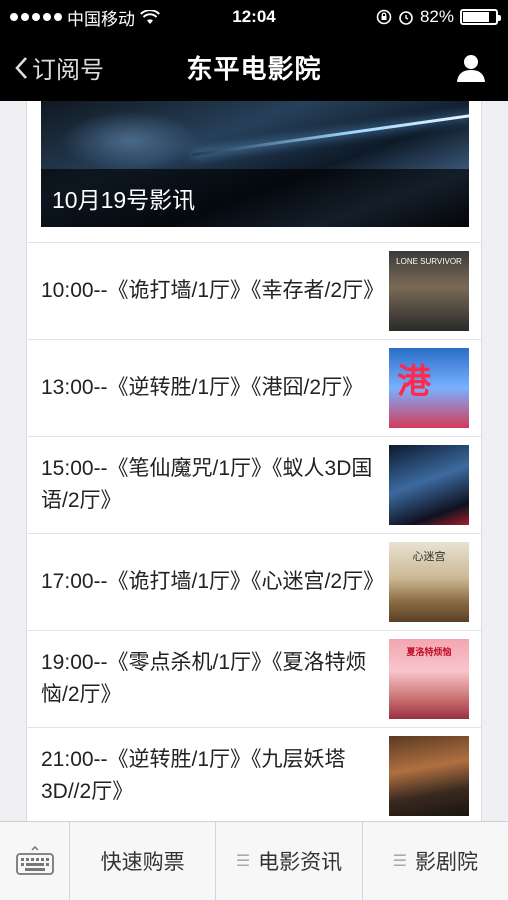 This screenshot has width=508, height=900. I want to click on tab-movie-news: ☰ 电影资讯, so click(289, 861).